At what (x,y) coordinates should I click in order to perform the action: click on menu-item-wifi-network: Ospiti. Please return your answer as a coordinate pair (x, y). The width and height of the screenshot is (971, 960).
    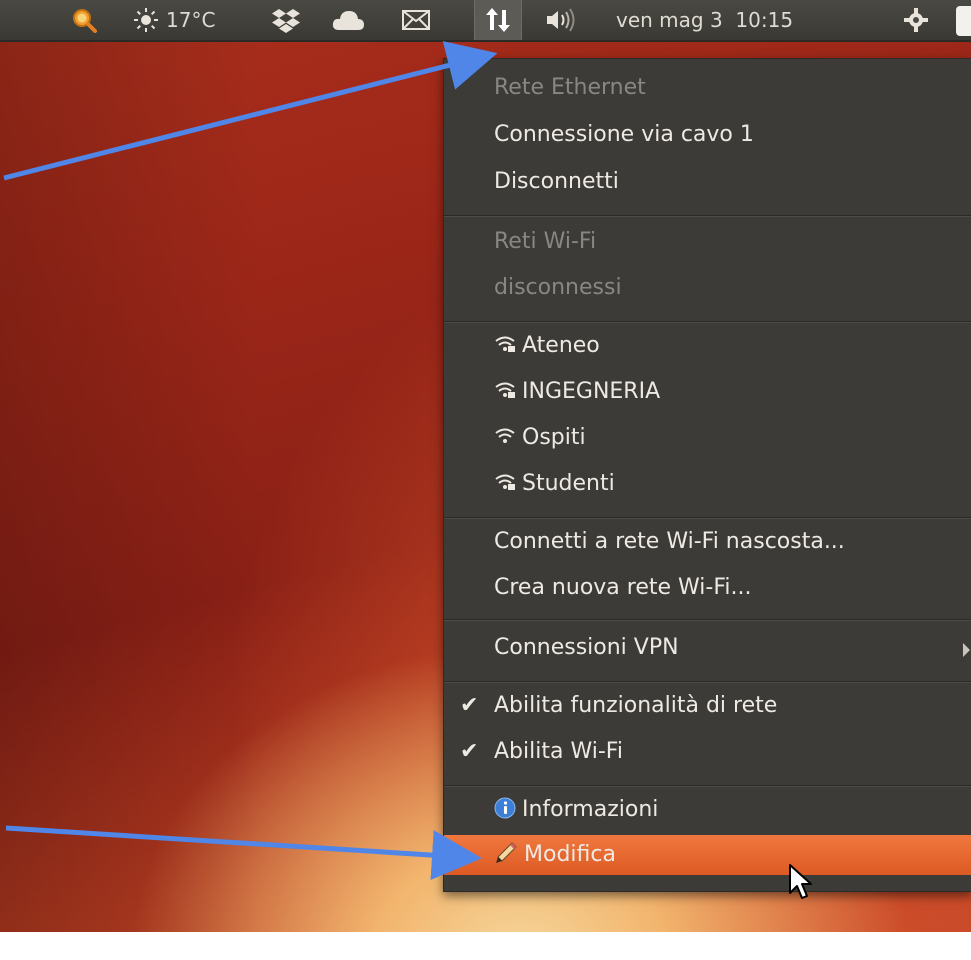
    Looking at the image, I should click on (540, 438).